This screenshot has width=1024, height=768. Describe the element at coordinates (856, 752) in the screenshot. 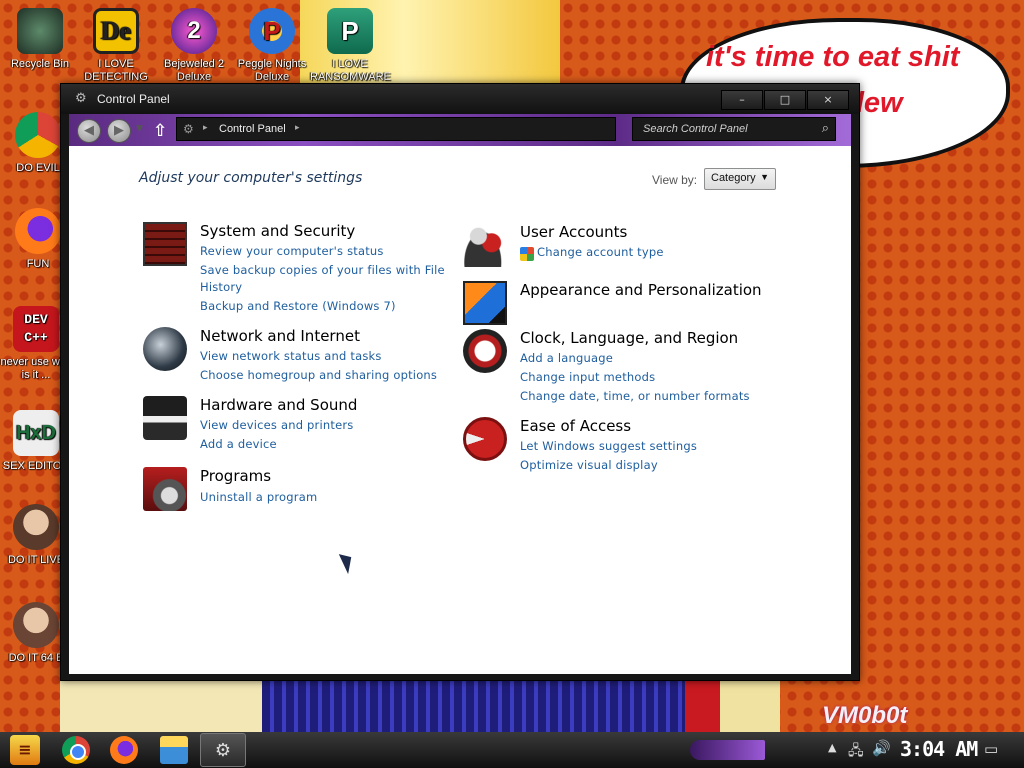

I see `network-icon: 🖧` at that location.